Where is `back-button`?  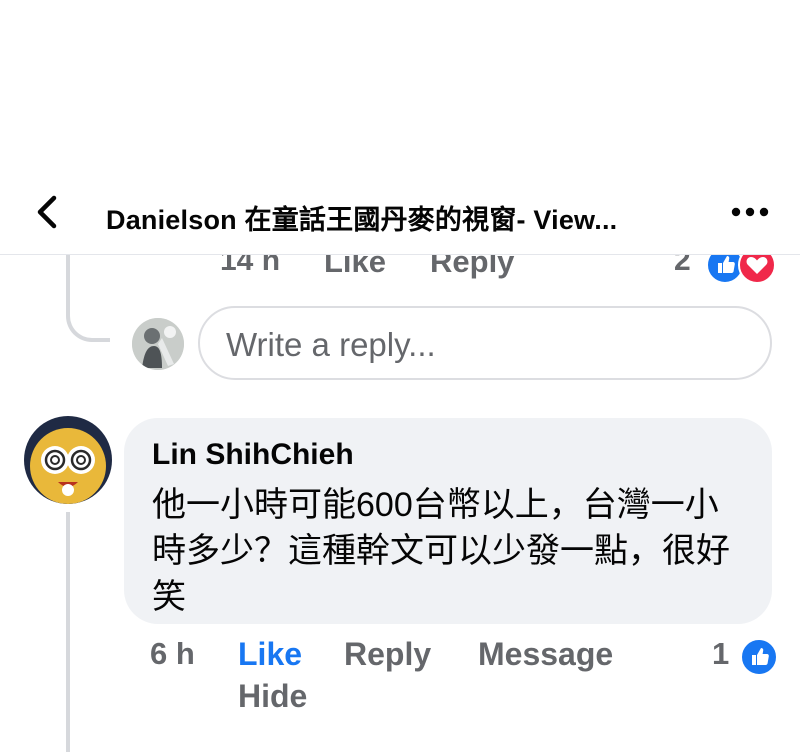
back-button is located at coordinates (48, 212).